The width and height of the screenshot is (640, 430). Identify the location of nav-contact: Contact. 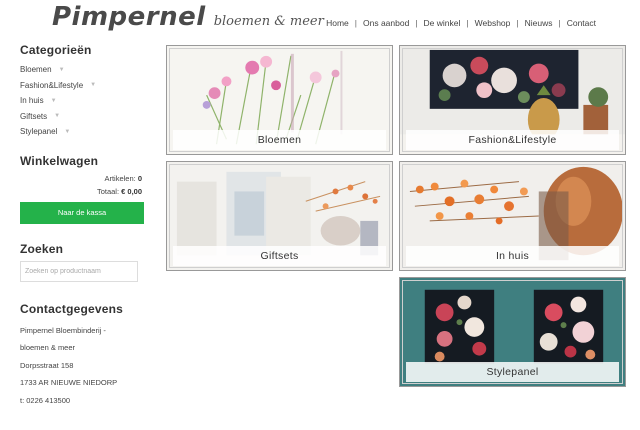
(581, 23).